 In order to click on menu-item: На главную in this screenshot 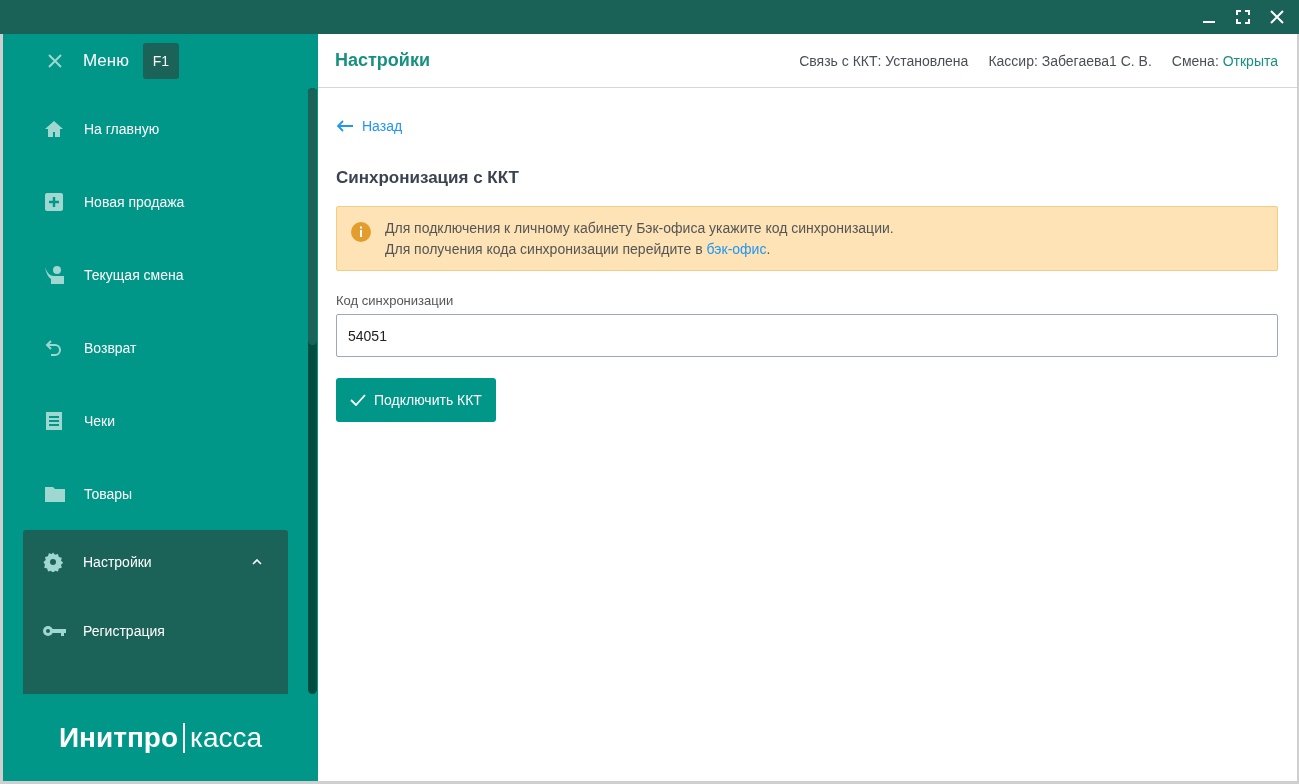, I will do `click(155, 128)`.